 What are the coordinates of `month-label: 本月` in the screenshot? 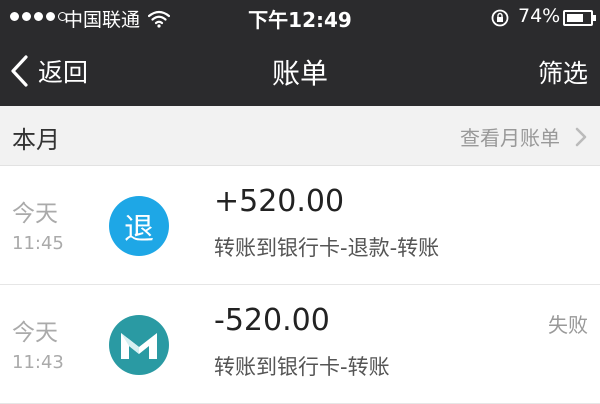 It's located at (36, 140).